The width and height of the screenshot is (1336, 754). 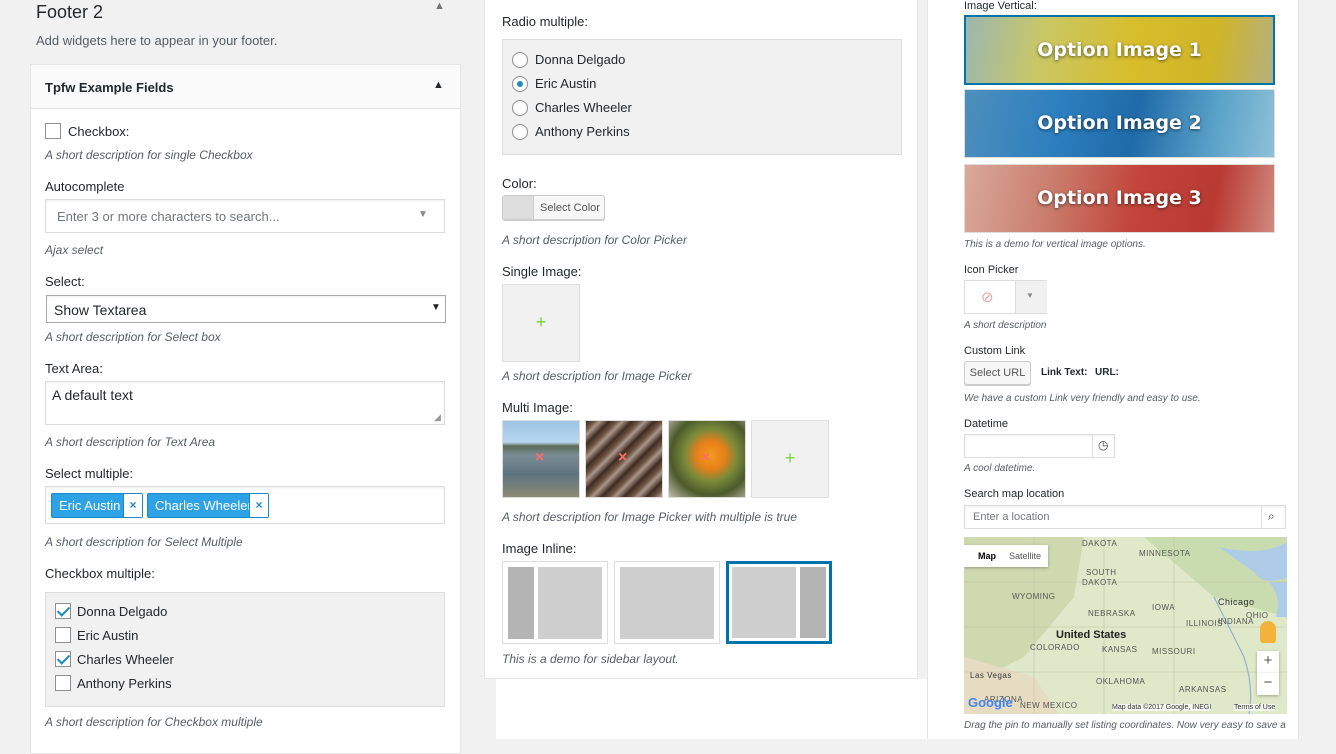 I want to click on textarea-field: A default text ◢, so click(x=245, y=403).